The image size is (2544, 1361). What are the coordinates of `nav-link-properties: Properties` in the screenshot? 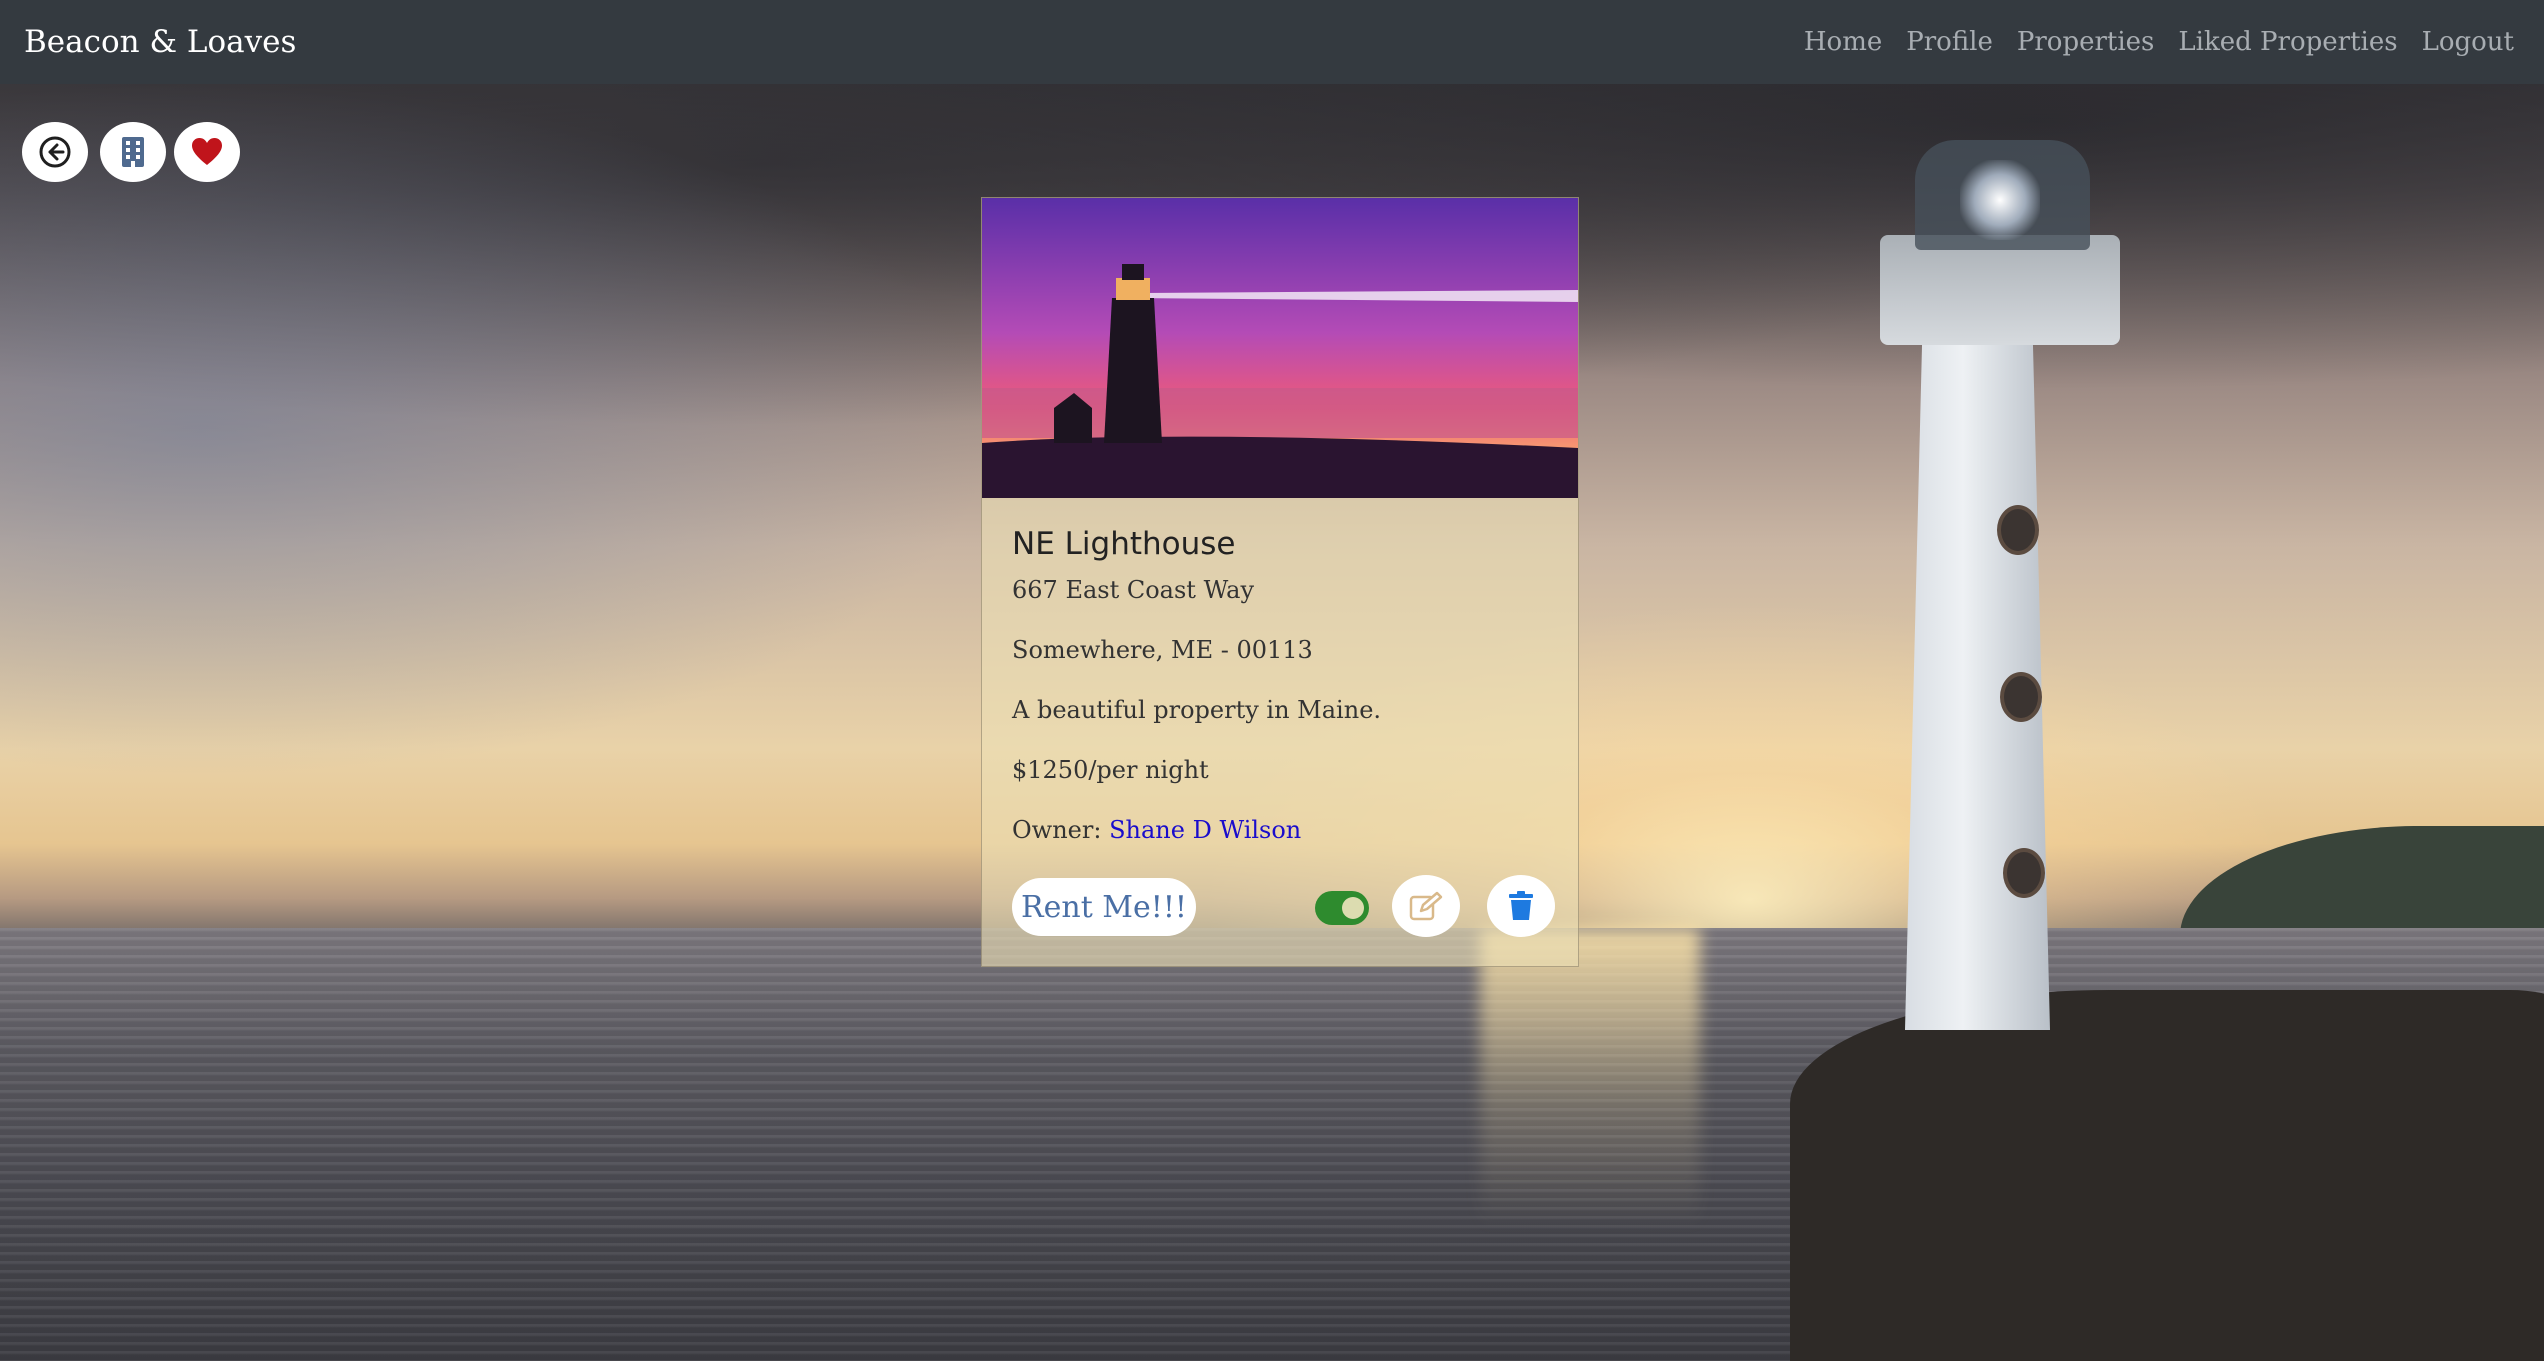 It's located at (2086, 42).